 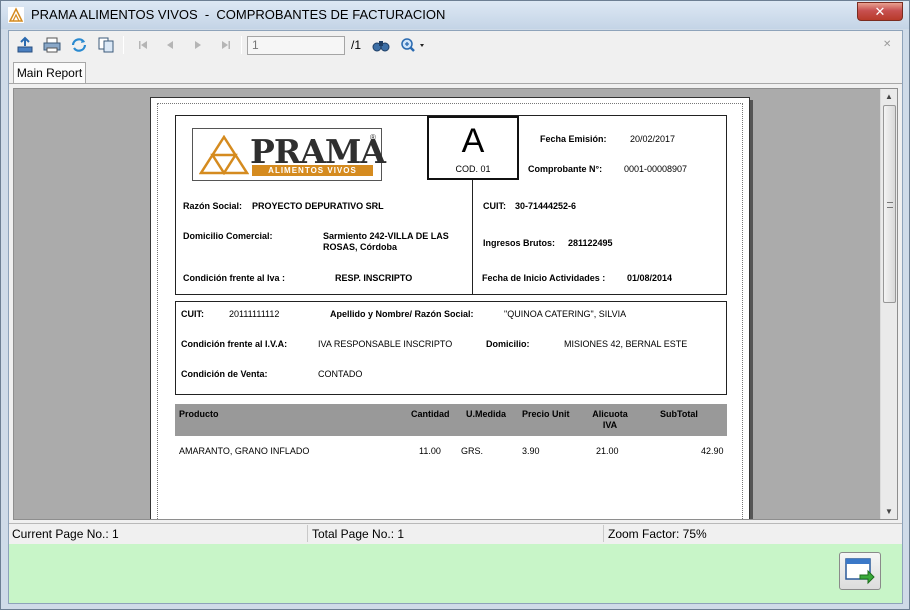 What do you see at coordinates (430, 414) in the screenshot?
I see `col-cantidad: Cantidad` at bounding box center [430, 414].